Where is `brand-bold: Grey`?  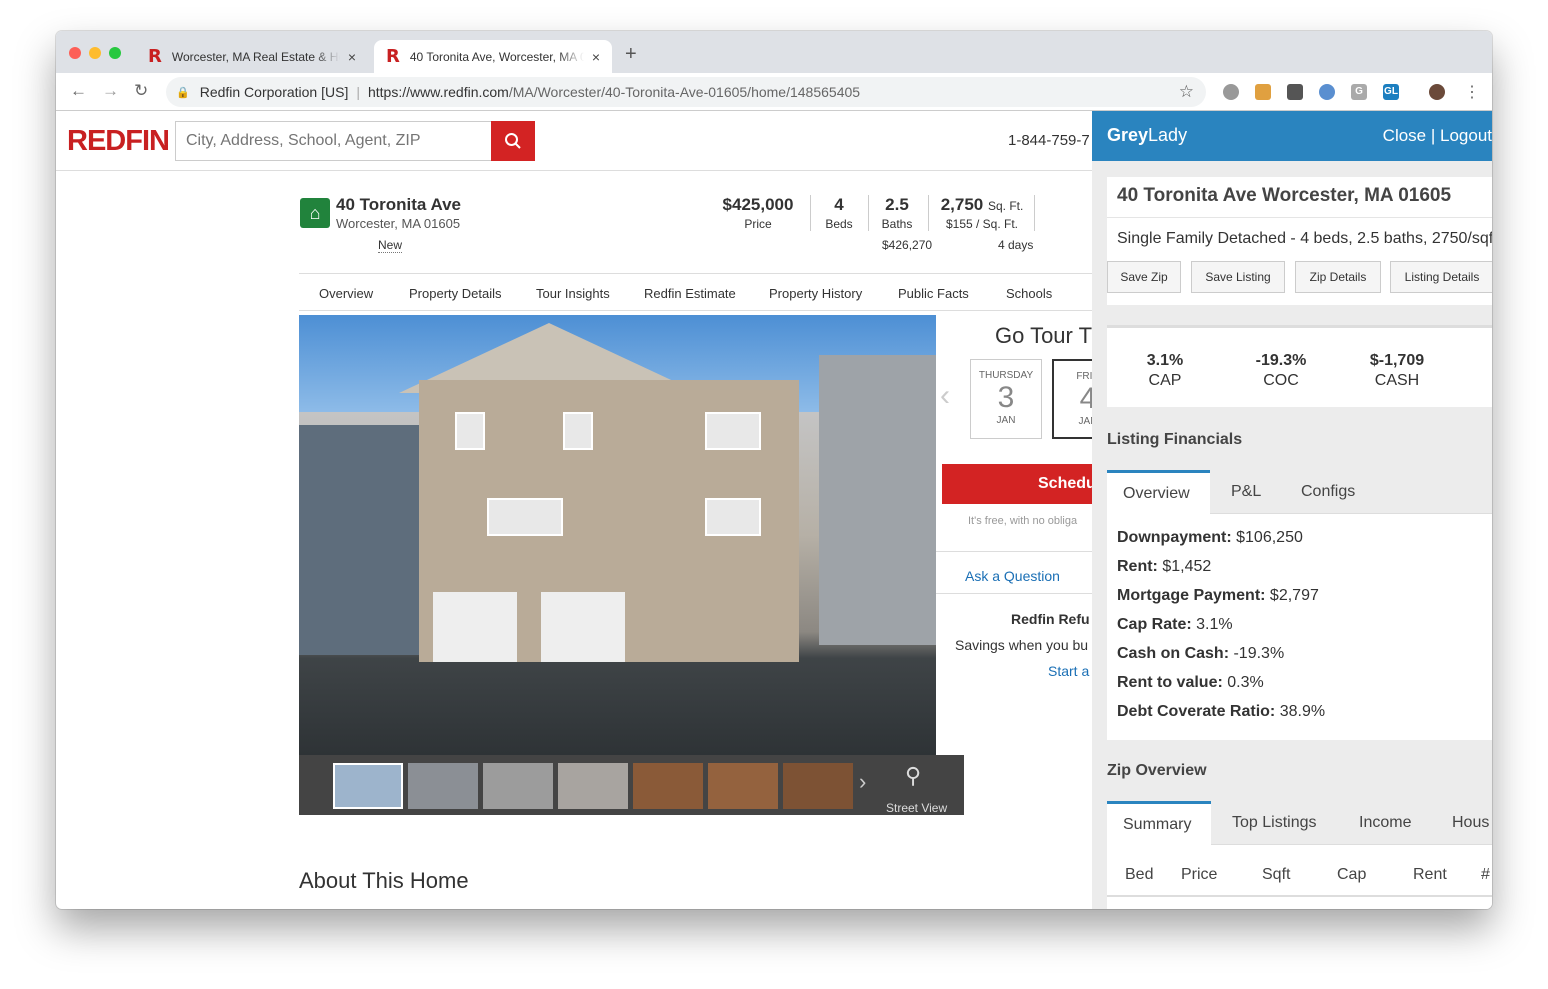 brand-bold: Grey is located at coordinates (1128, 135).